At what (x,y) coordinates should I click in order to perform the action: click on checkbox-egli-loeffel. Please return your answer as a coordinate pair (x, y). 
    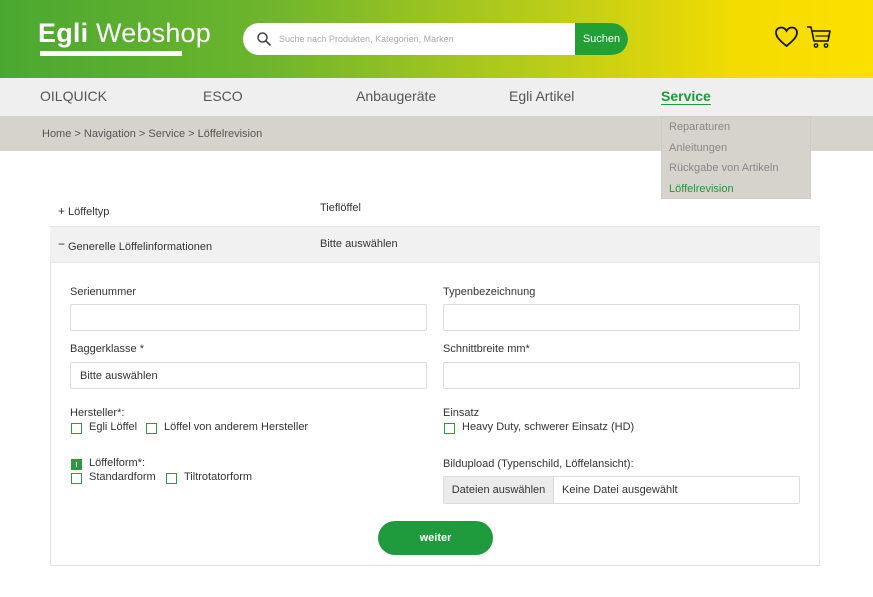
    Looking at the image, I should click on (76, 428).